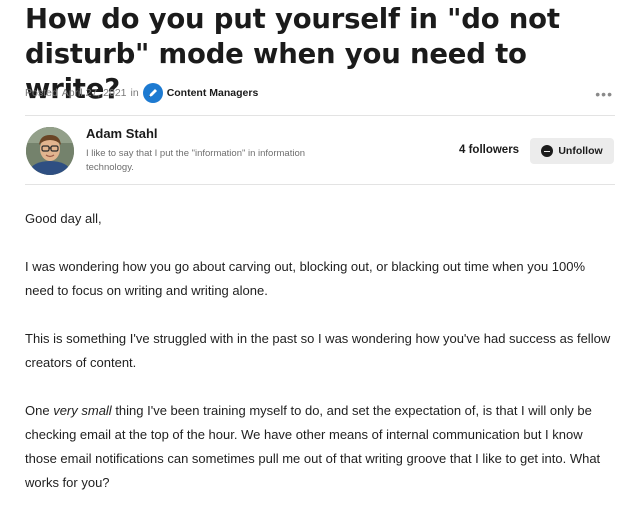  I want to click on unfollow-button: Unfollow, so click(572, 151).